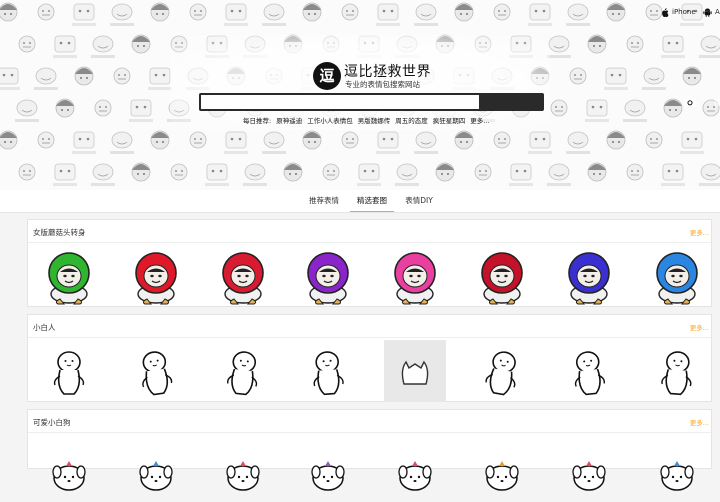 This screenshot has width=720, height=502. What do you see at coordinates (717, 12) in the screenshot?
I see `android-label: A` at bounding box center [717, 12].